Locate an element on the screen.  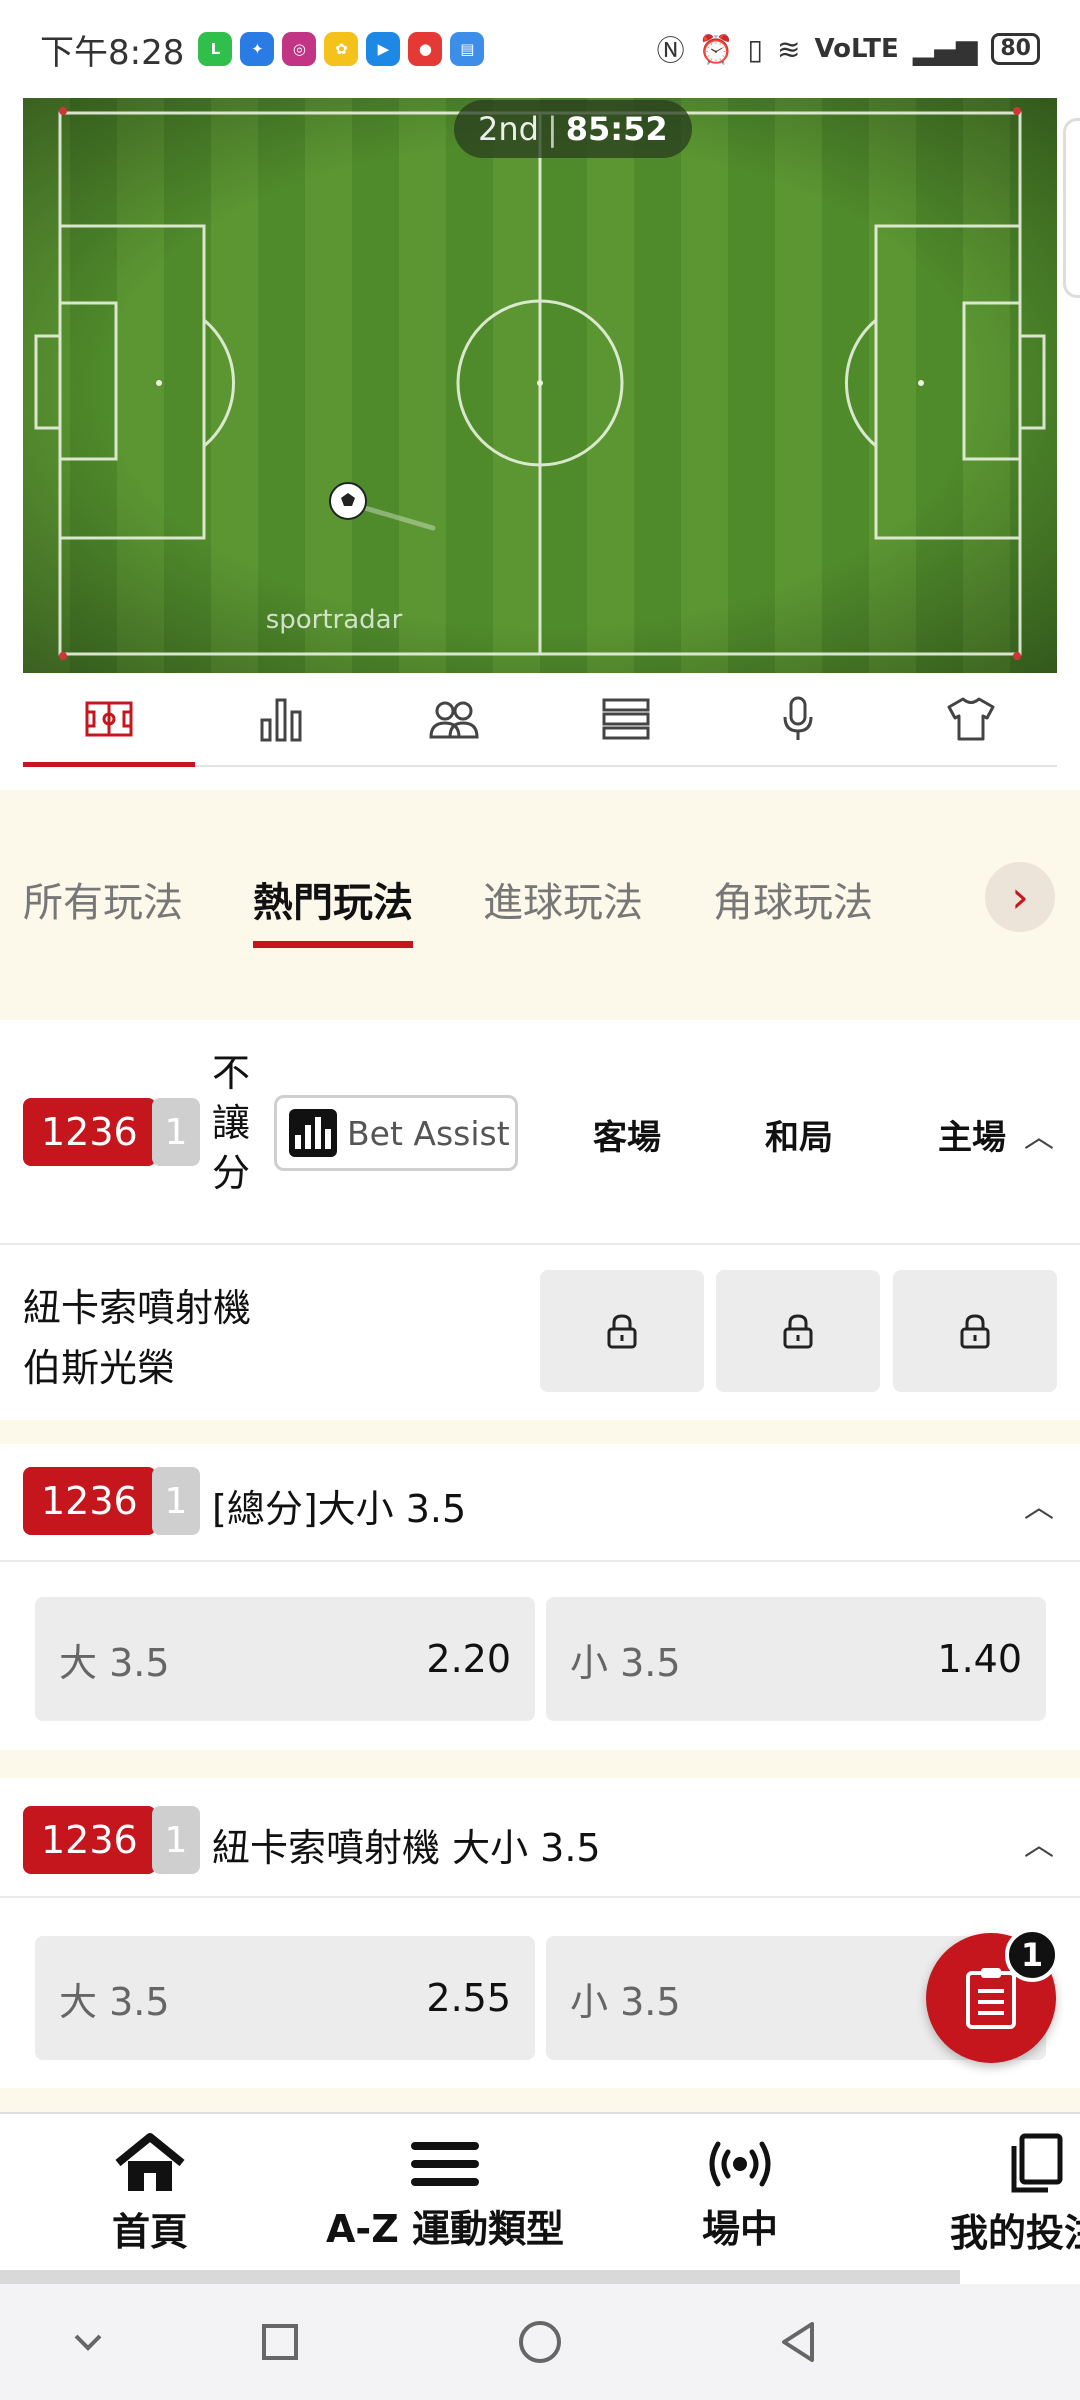
copy-icon is located at coordinates (1037, 2162).